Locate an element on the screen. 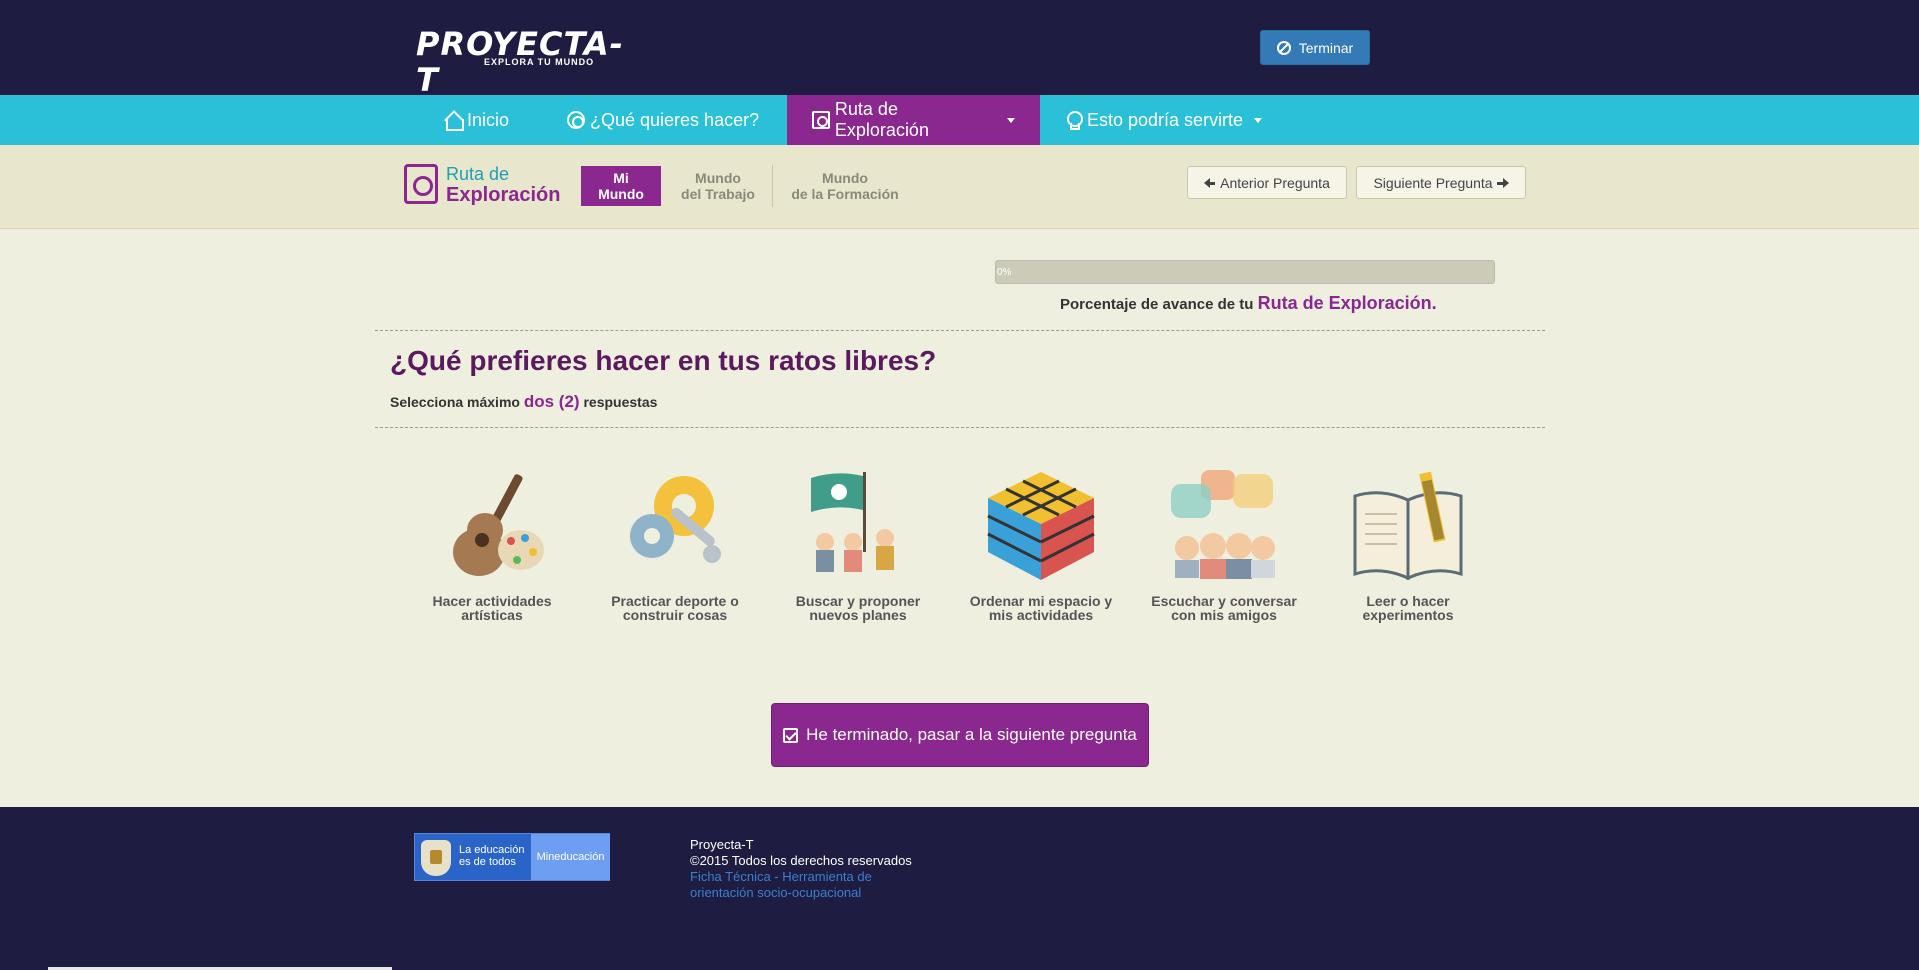  step-line1: Mi is located at coordinates (621, 178).